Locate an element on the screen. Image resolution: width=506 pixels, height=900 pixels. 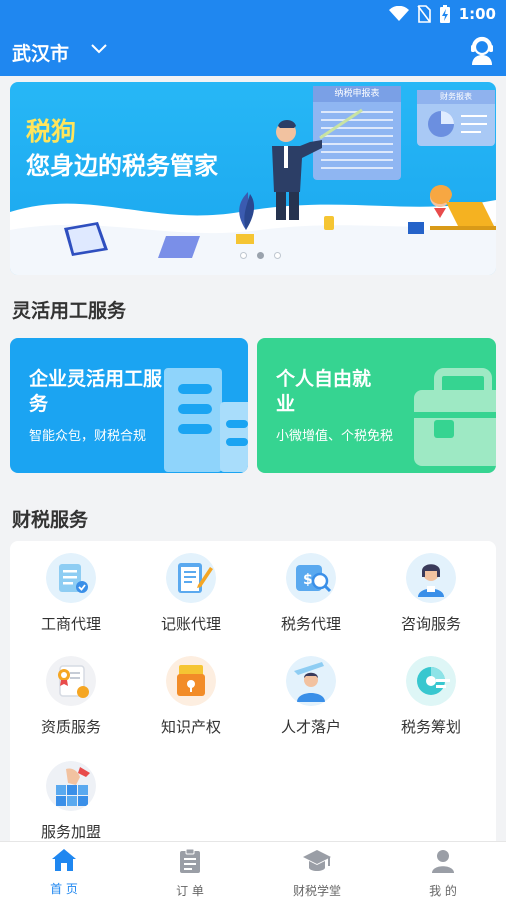
banner-pagination is located at coordinates (260, 255).